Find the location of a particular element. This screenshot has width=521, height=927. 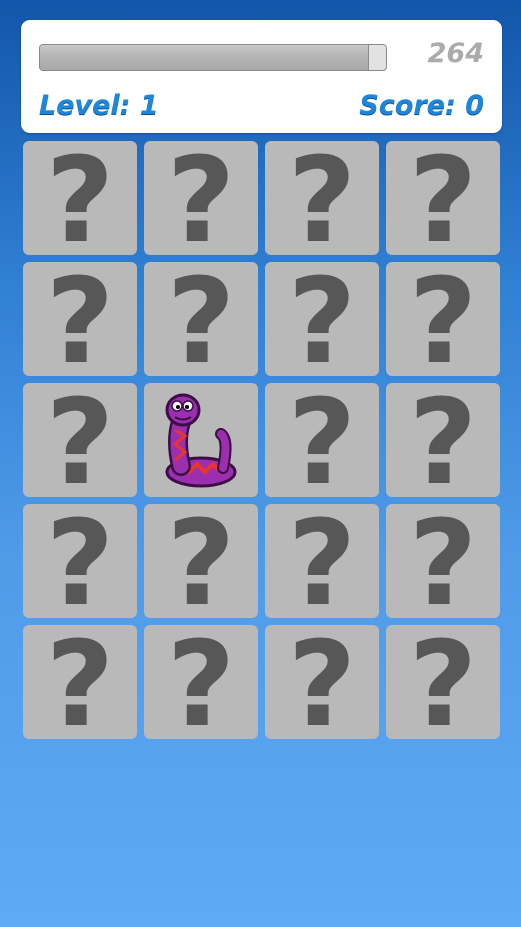

timer-bar is located at coordinates (213, 57).